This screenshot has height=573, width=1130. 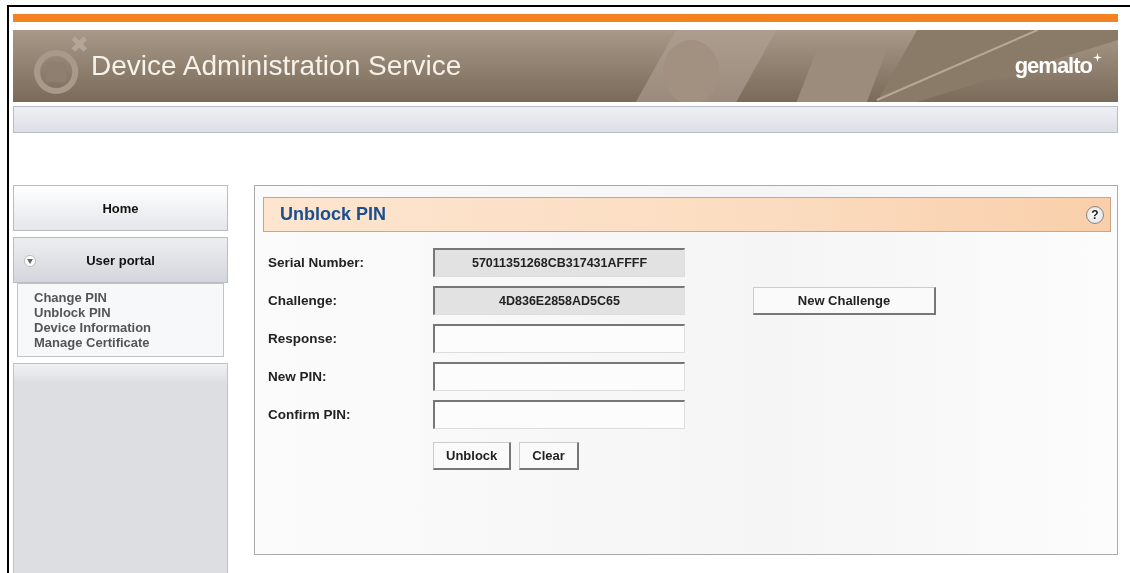 I want to click on section-header: User portal, so click(x=120, y=260).